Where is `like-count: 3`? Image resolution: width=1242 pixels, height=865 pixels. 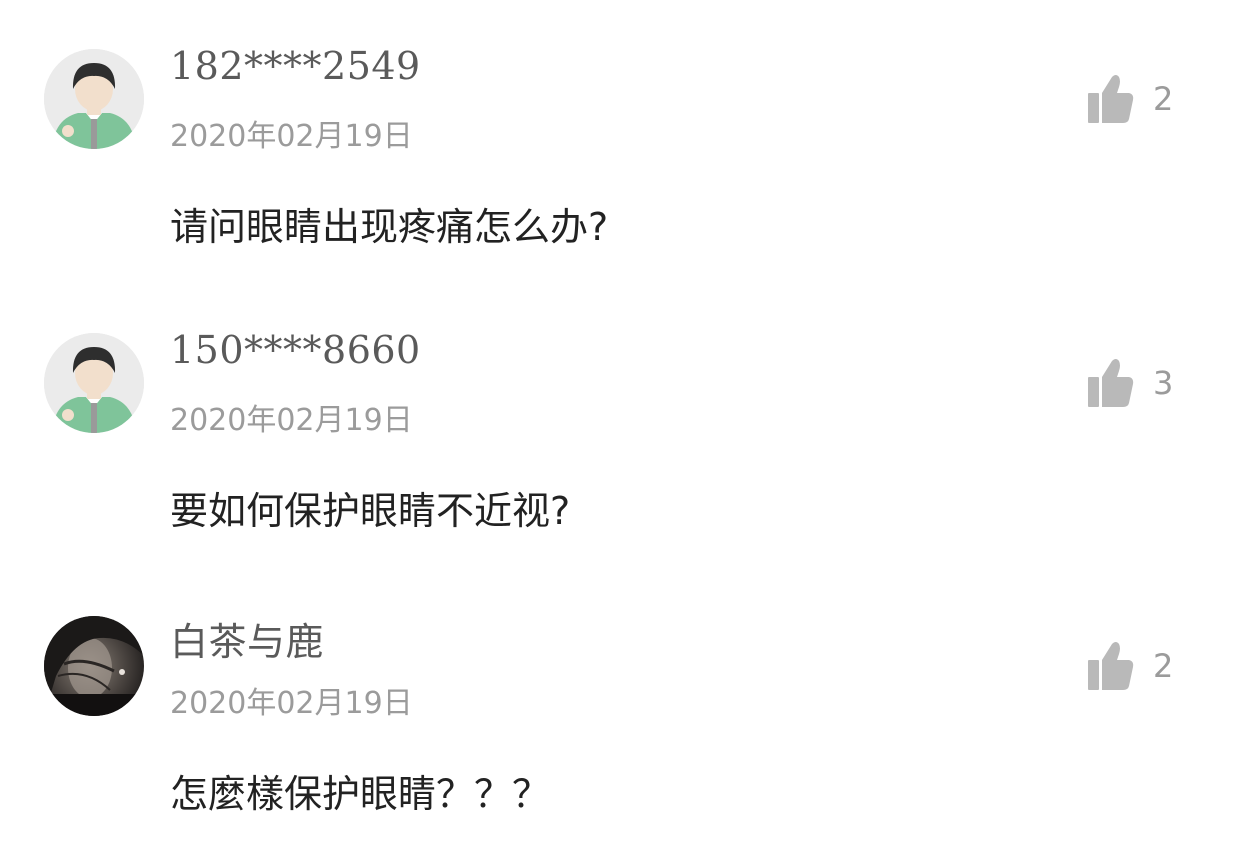 like-count: 3 is located at coordinates (1163, 383).